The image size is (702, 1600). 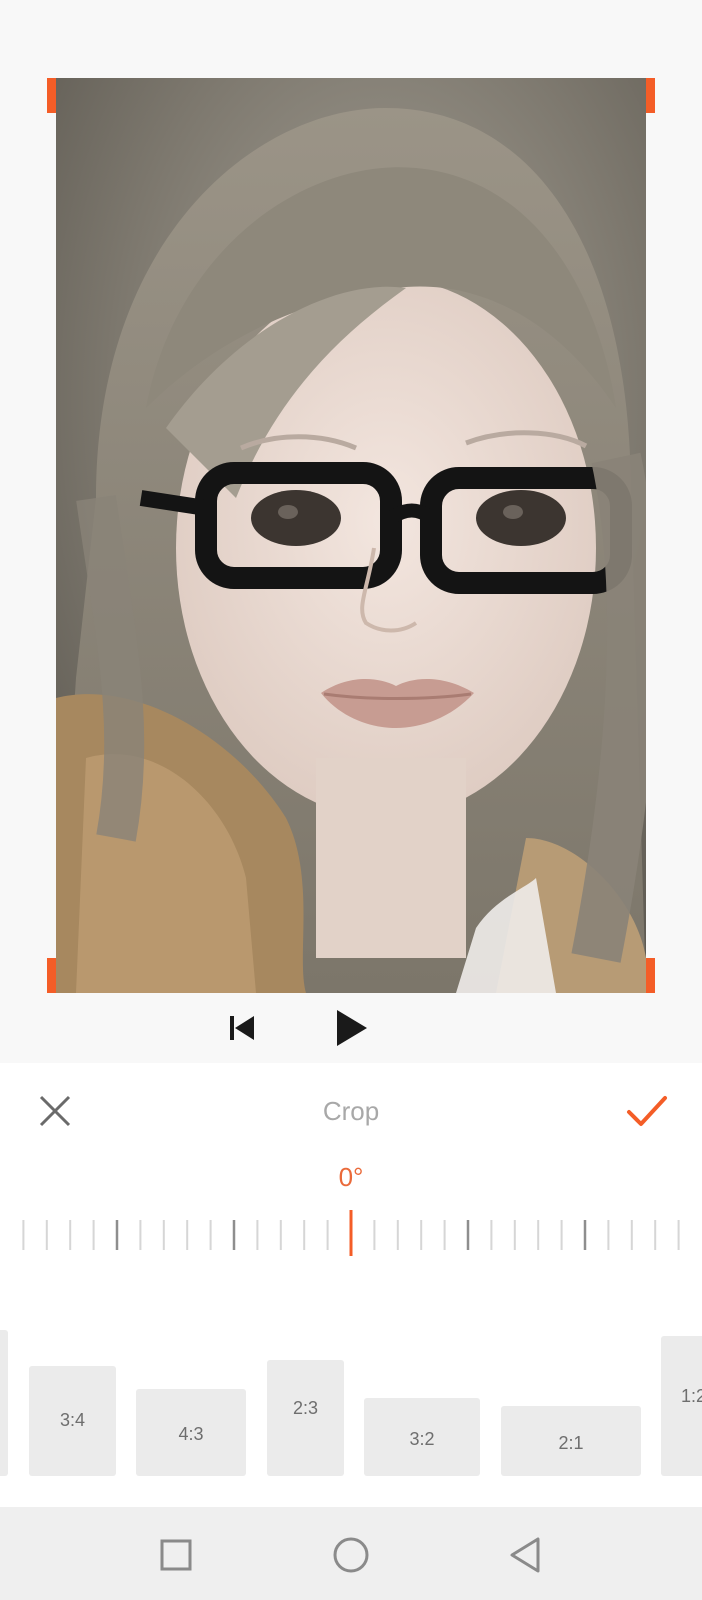 What do you see at coordinates (51, 975) in the screenshot?
I see `crop-handle-bottom-left` at bounding box center [51, 975].